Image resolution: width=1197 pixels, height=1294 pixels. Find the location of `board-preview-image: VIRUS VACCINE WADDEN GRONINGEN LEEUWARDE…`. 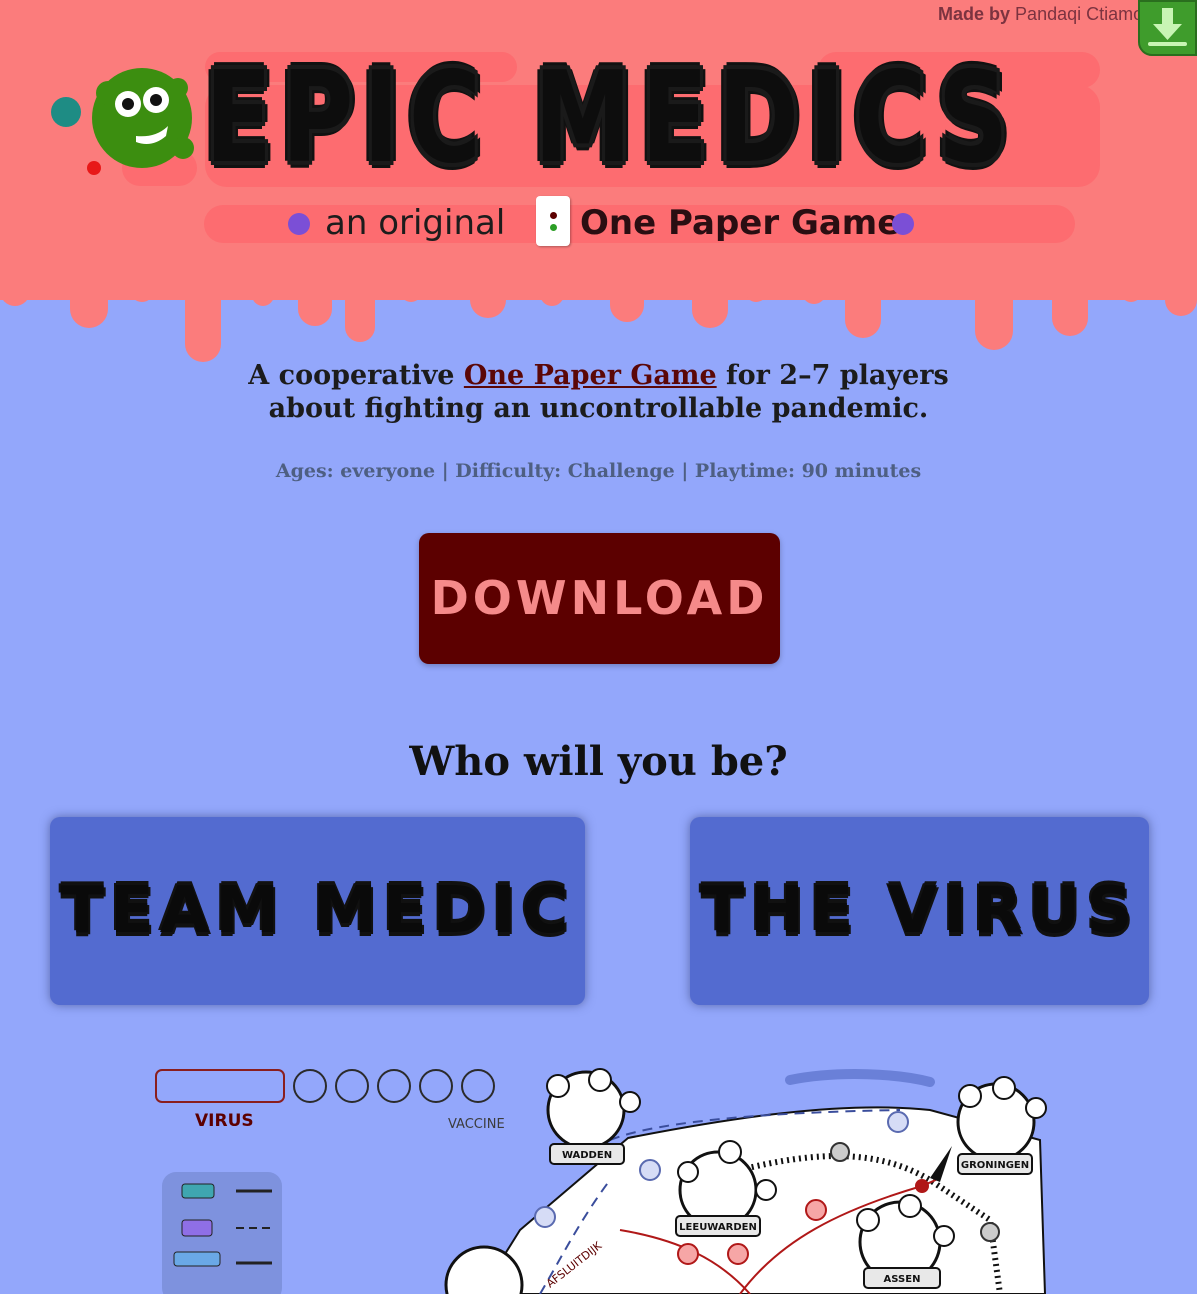

board-preview-image: VIRUS VACCINE WADDEN GRONINGEN LEEUWARDE… is located at coordinates (601, 1181).